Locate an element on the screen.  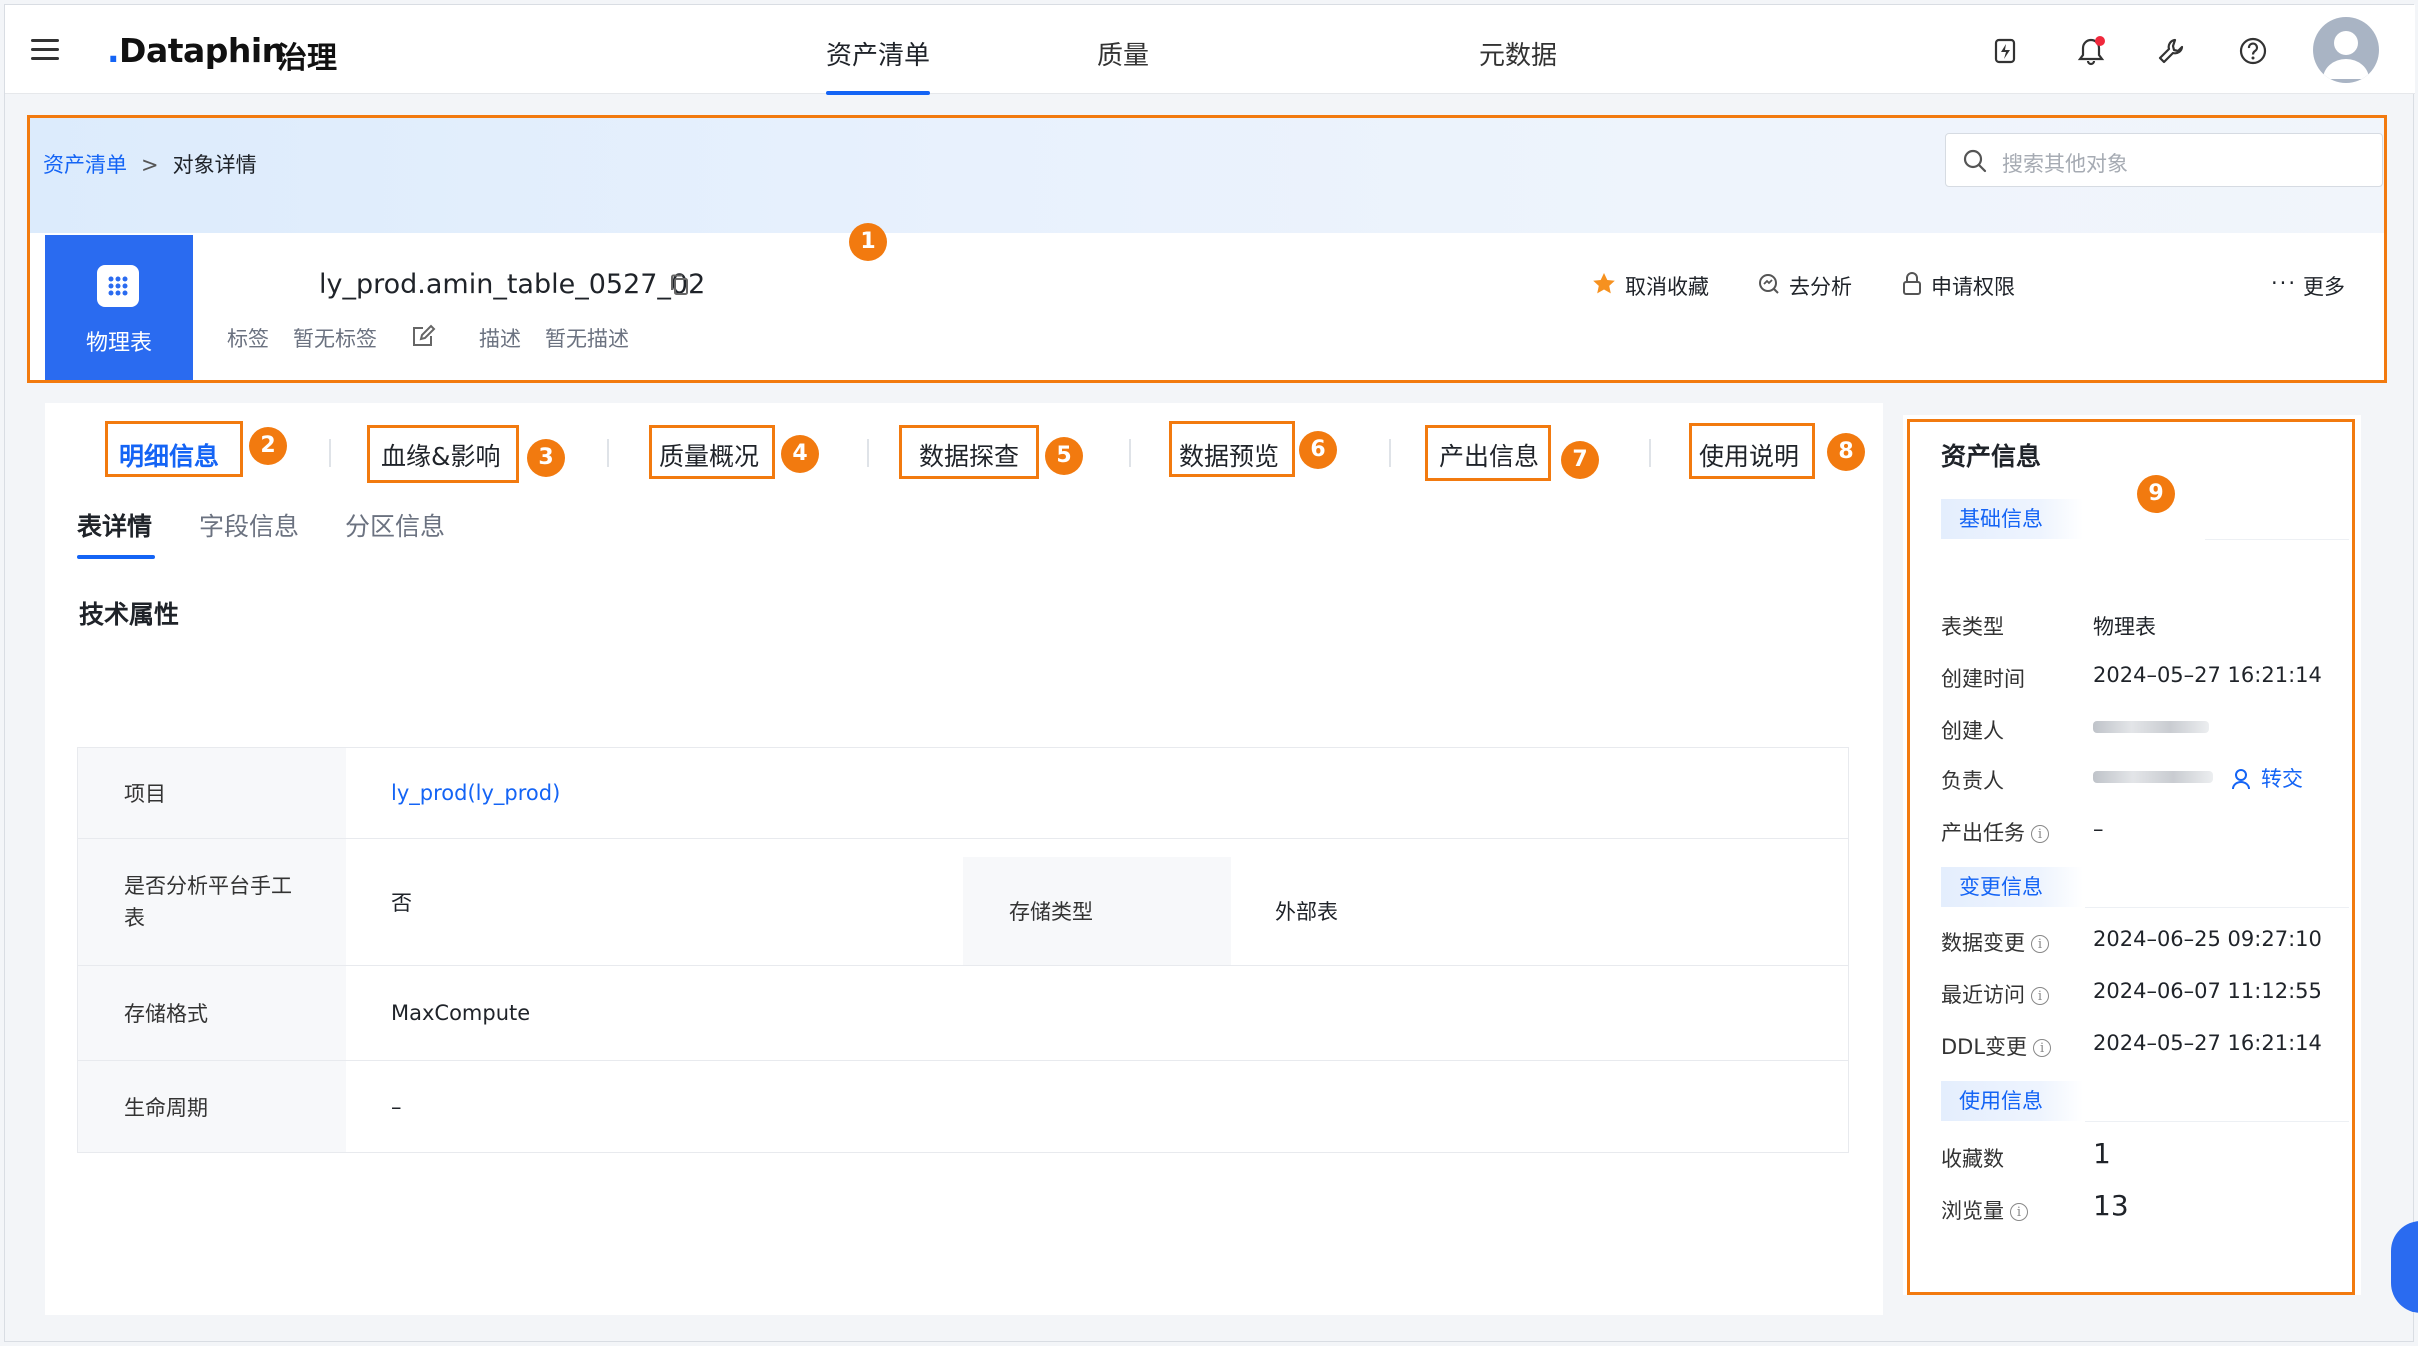
active-tab-indicator is located at coordinates (878, 93).